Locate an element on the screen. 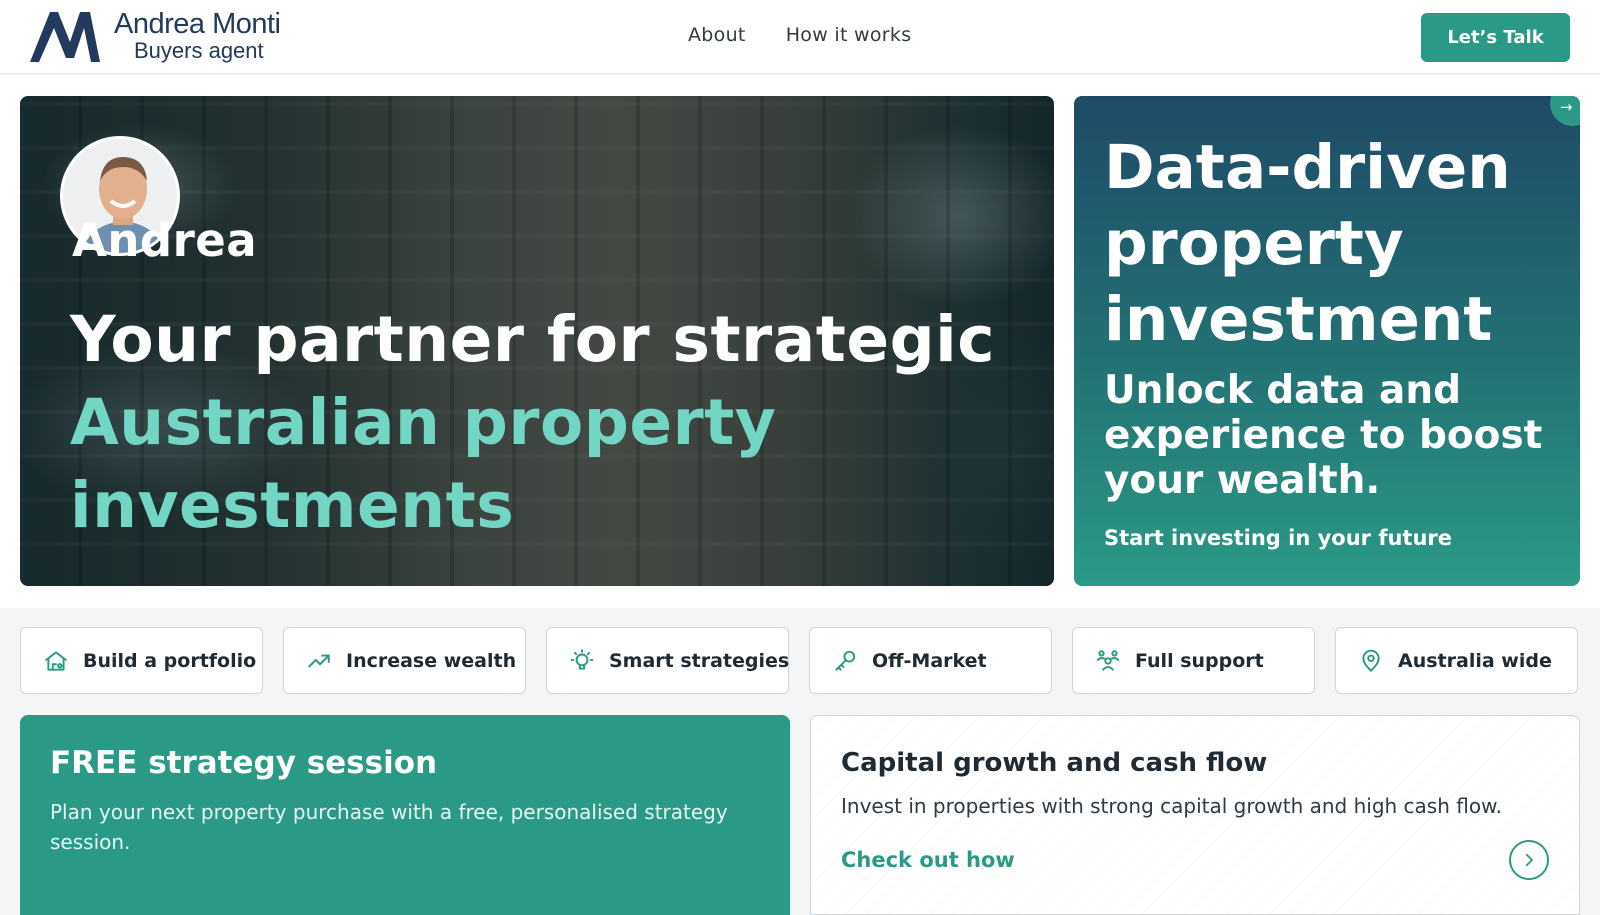  feature-full-support: Full support is located at coordinates (1193, 660).